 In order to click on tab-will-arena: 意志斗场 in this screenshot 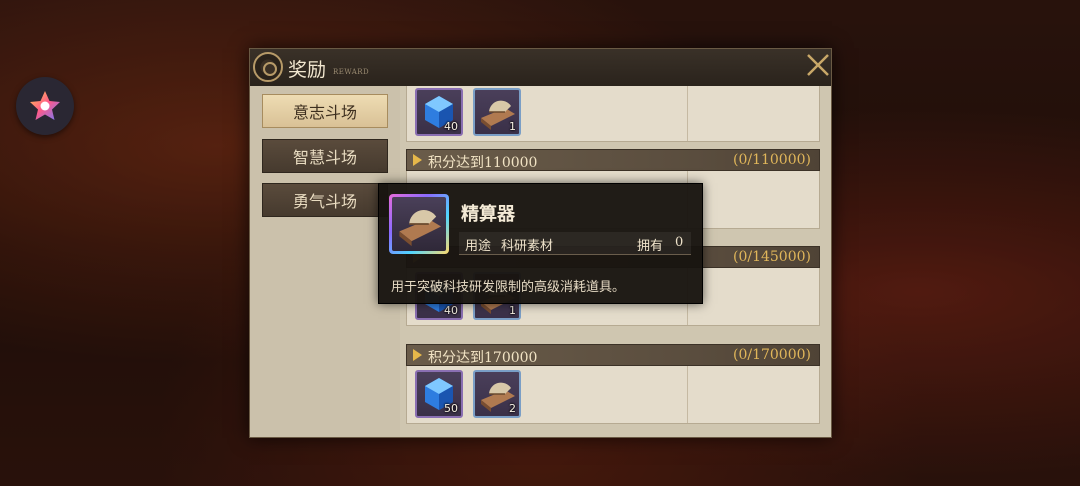, I will do `click(325, 111)`.